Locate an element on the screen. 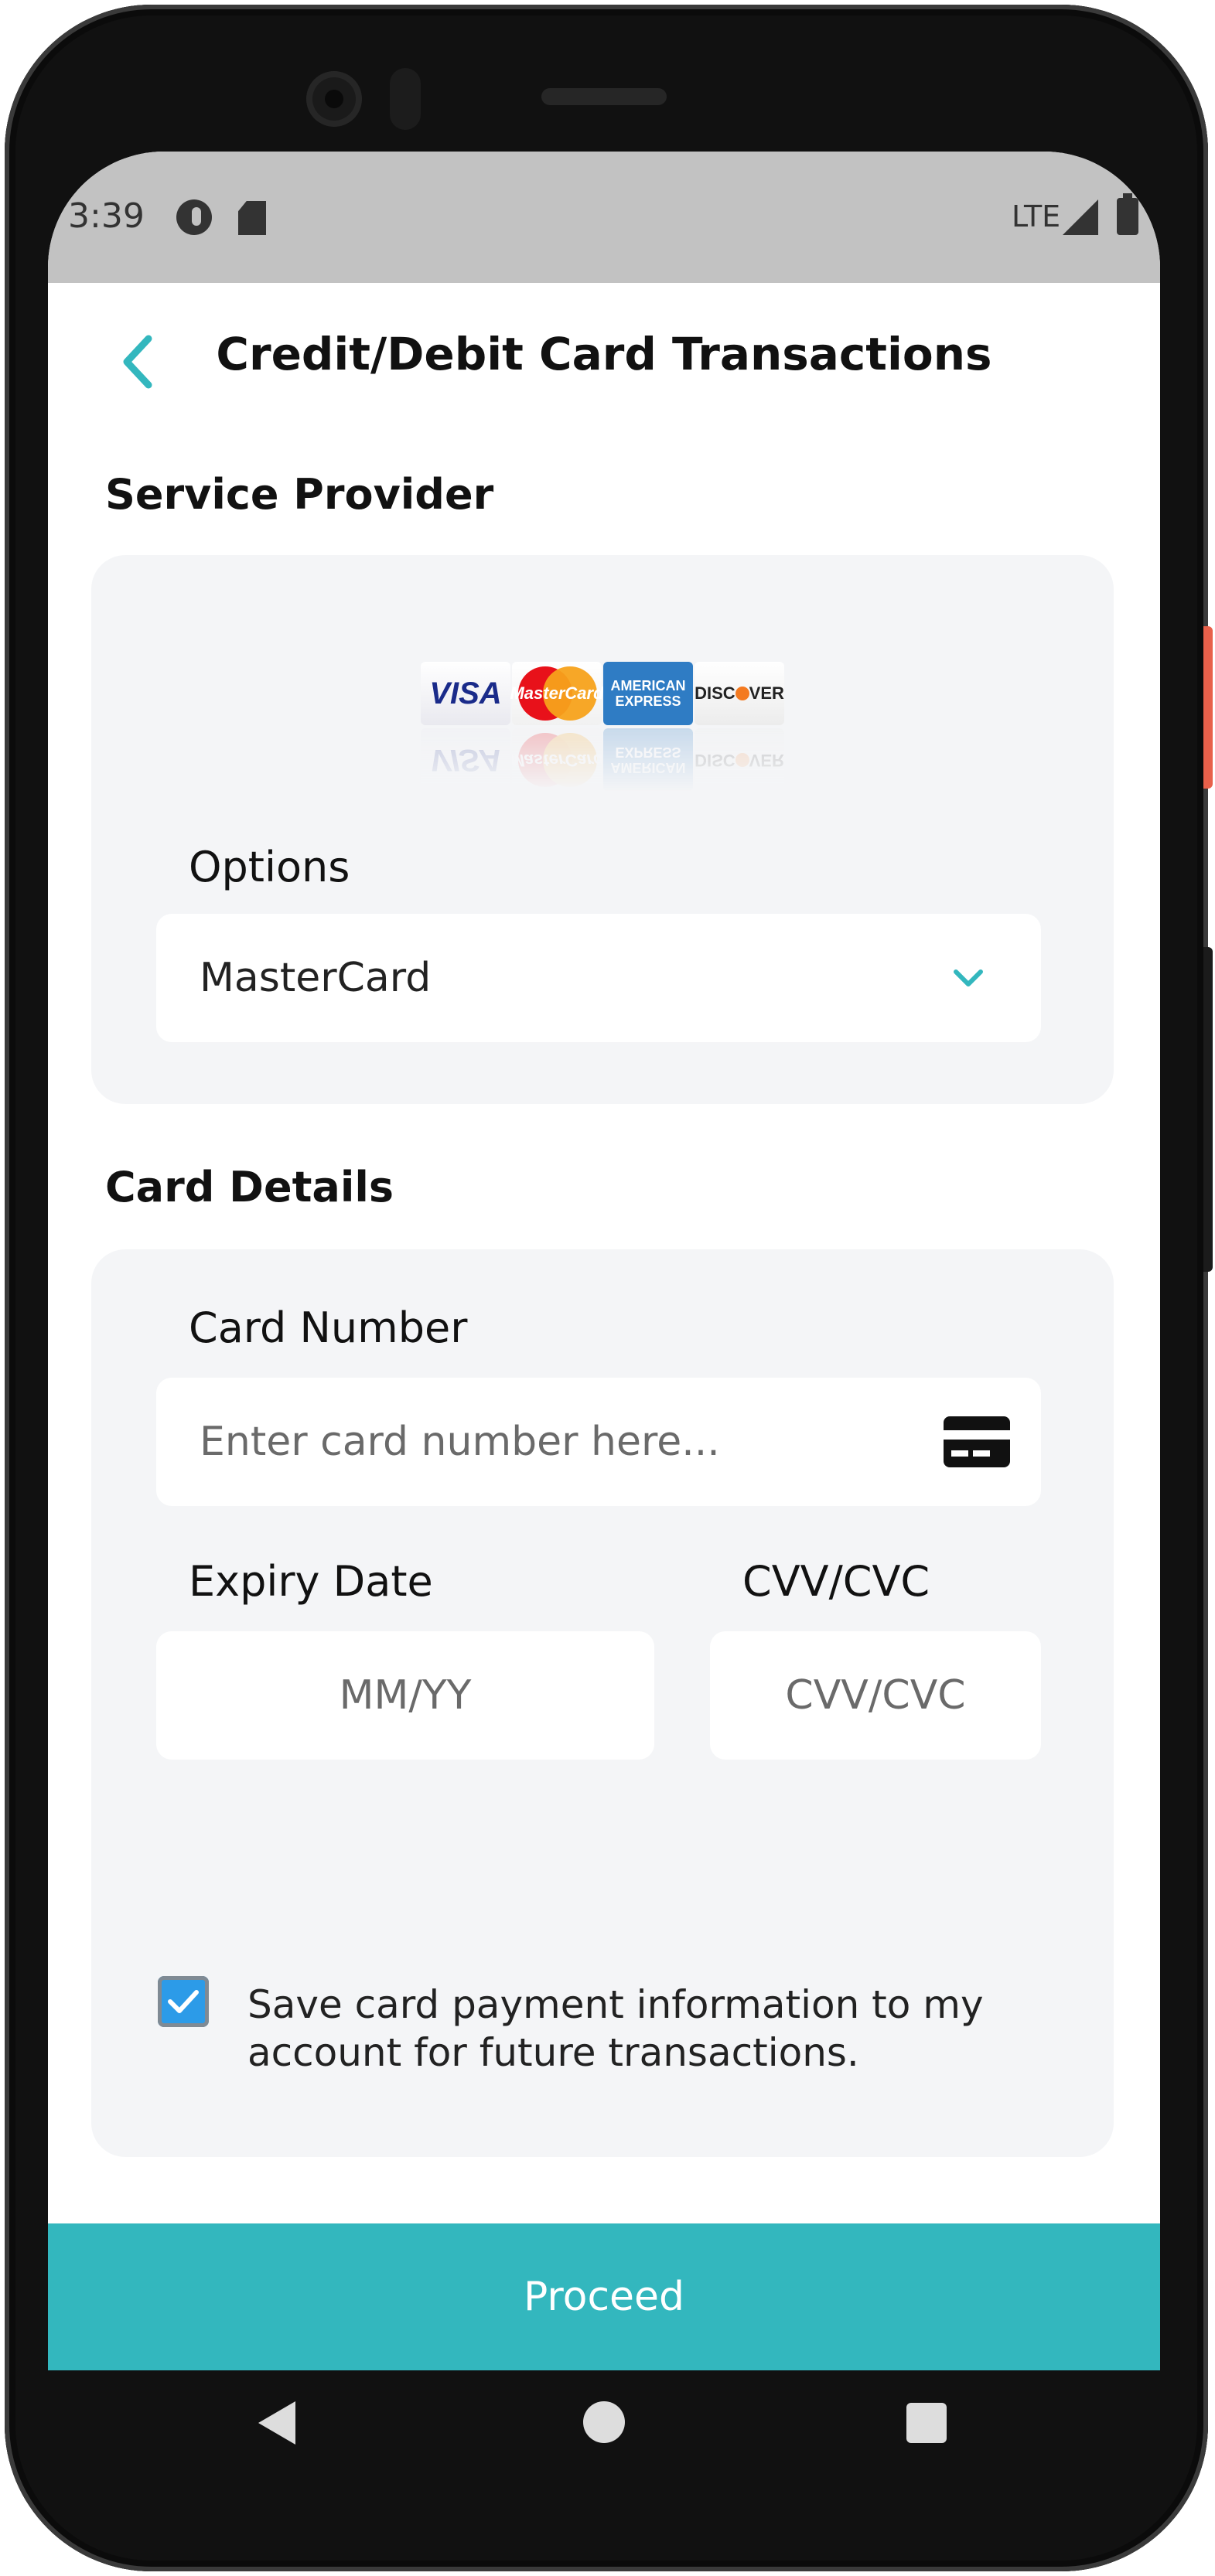 The height and width of the screenshot is (2576, 1215). status-time: 3:39 is located at coordinates (106, 216).